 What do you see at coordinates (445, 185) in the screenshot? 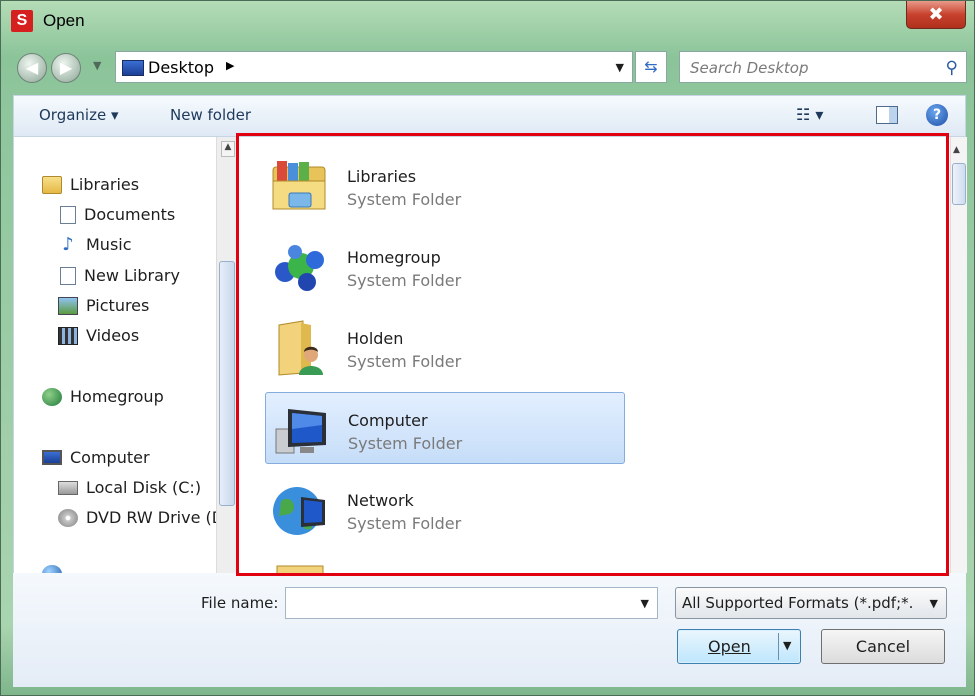
I see `file-item-libraries: Libraries System Folder` at bounding box center [445, 185].